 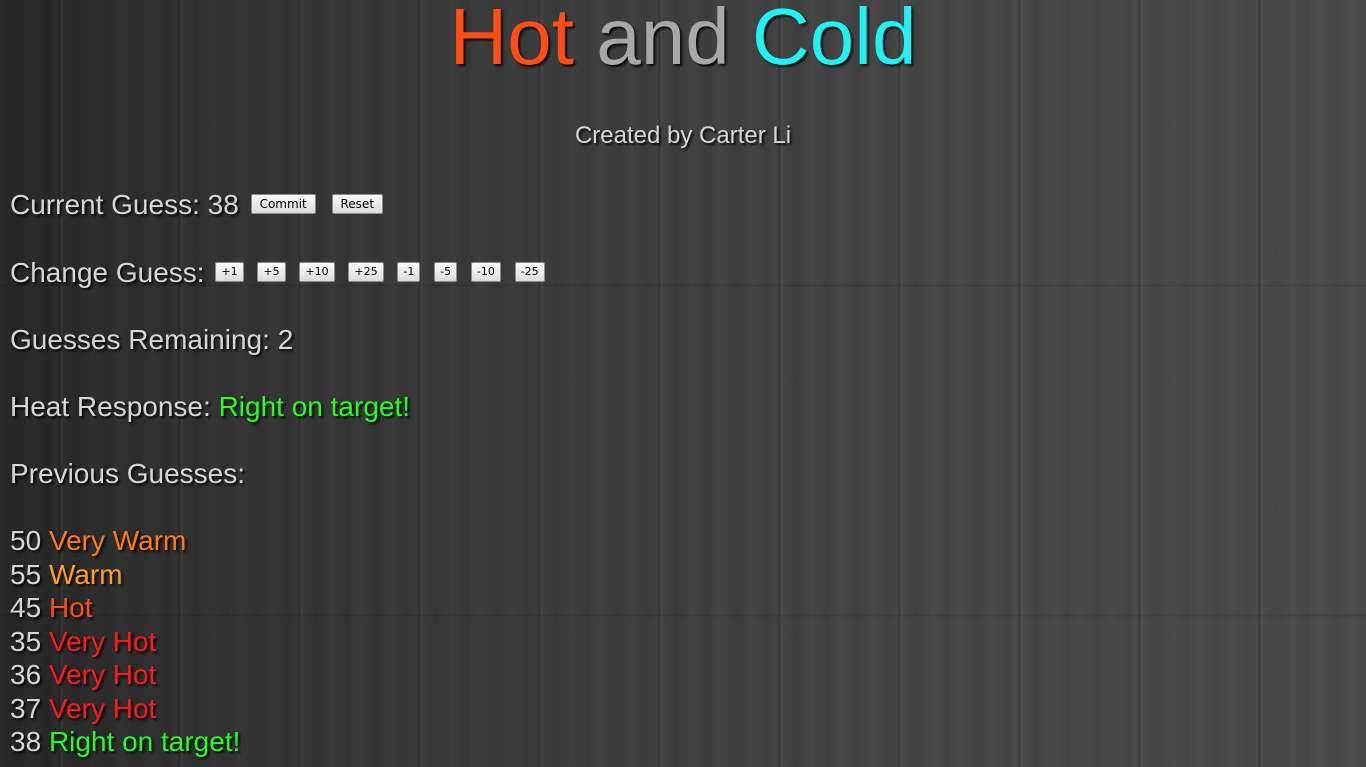 What do you see at coordinates (229, 271) in the screenshot?
I see `change-plus-1-button: +1` at bounding box center [229, 271].